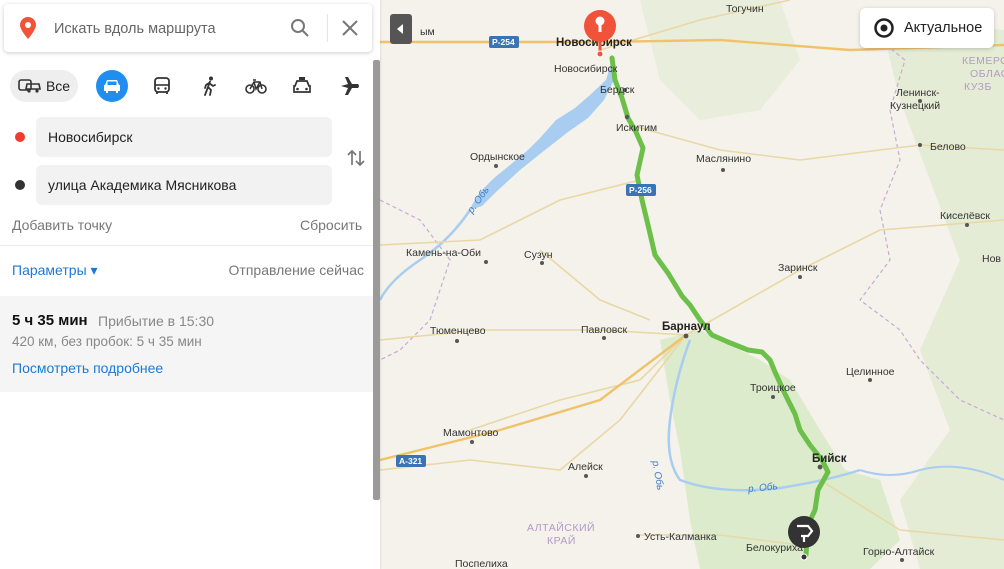 This screenshot has height=569, width=1004. Describe the element at coordinates (915, 106) in the screenshot. I see `city-label-leninsk-2: Кузнецкий` at that location.